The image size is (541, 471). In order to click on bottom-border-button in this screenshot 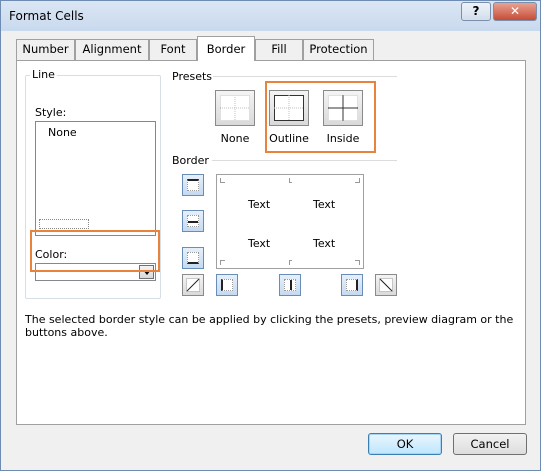, I will do `click(193, 258)`.